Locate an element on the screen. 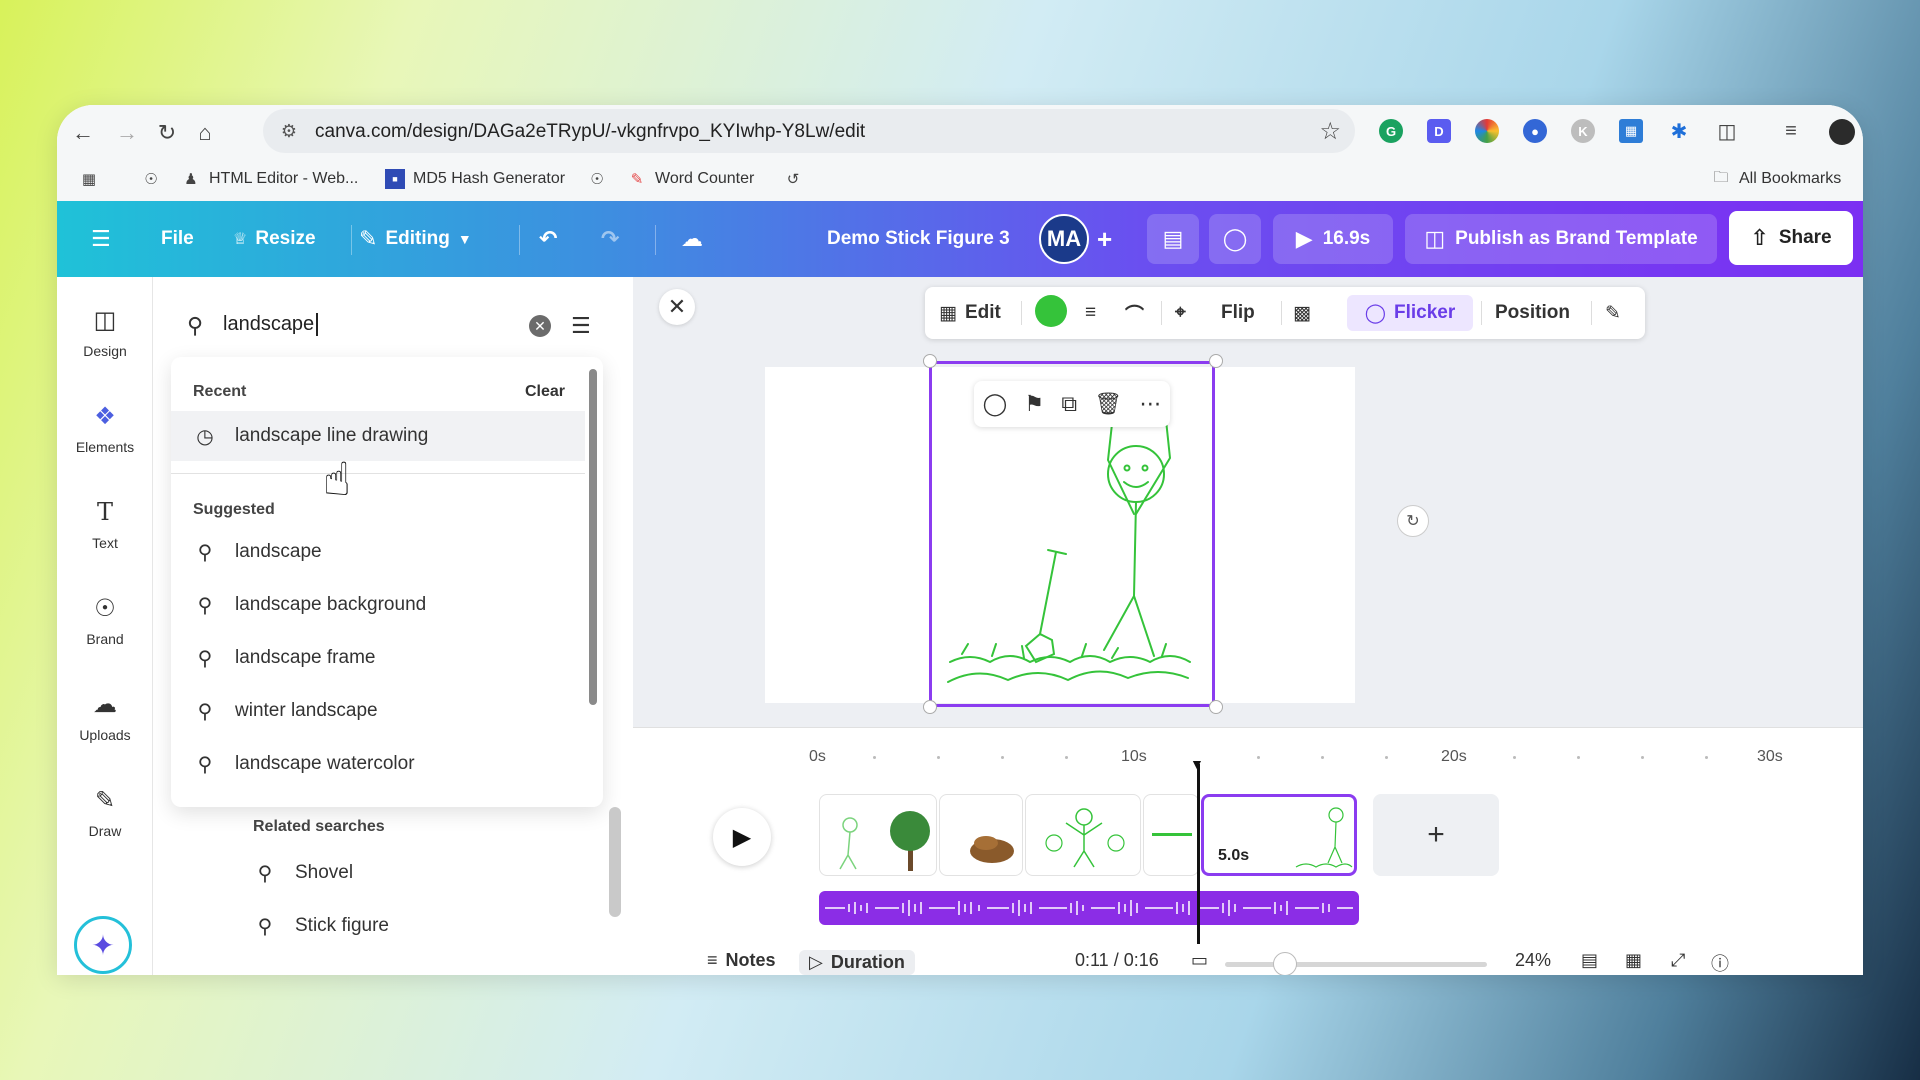  position-button: Position is located at coordinates (1532, 313).